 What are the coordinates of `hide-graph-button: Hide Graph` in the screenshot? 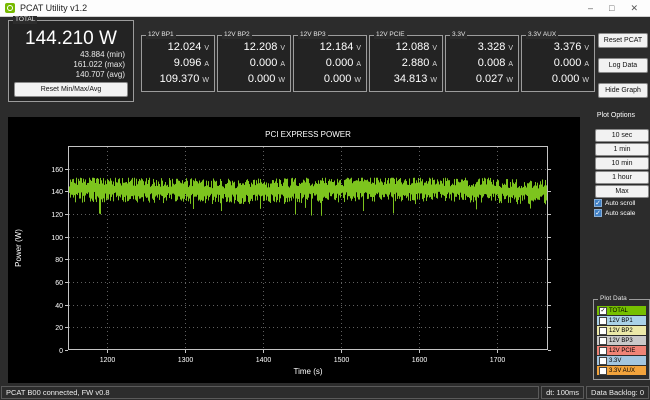 It's located at (623, 90).